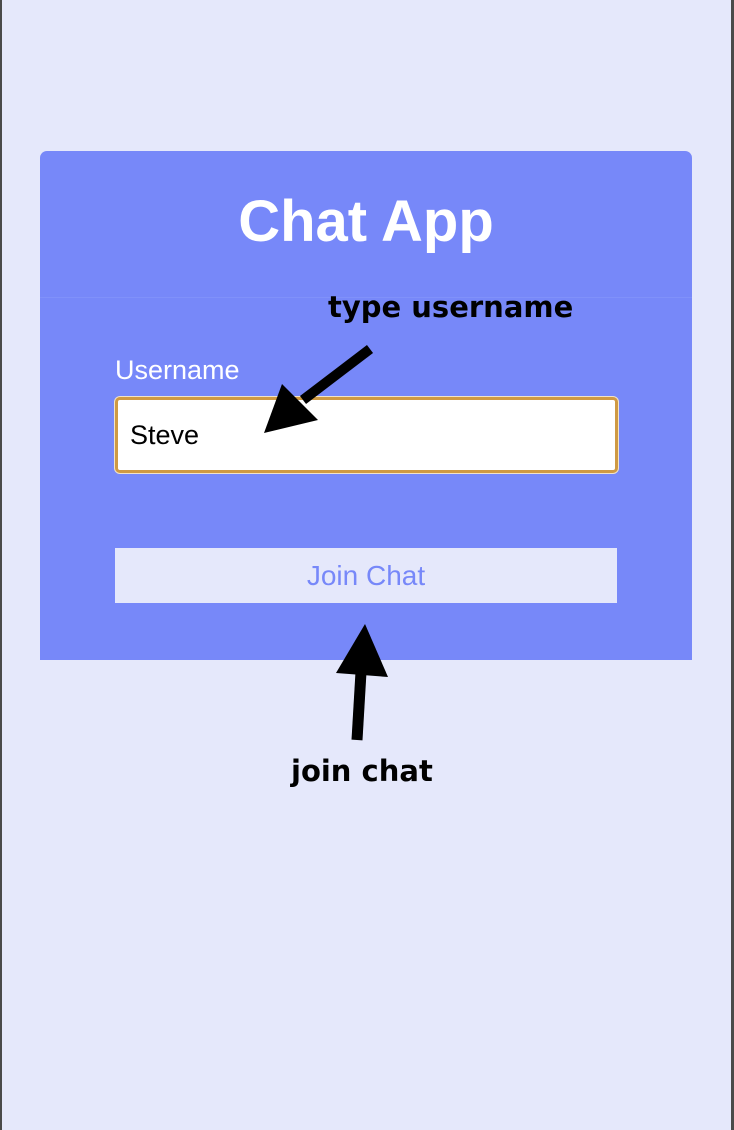  Describe the element at coordinates (177, 370) in the screenshot. I see `username-label: Username` at that location.